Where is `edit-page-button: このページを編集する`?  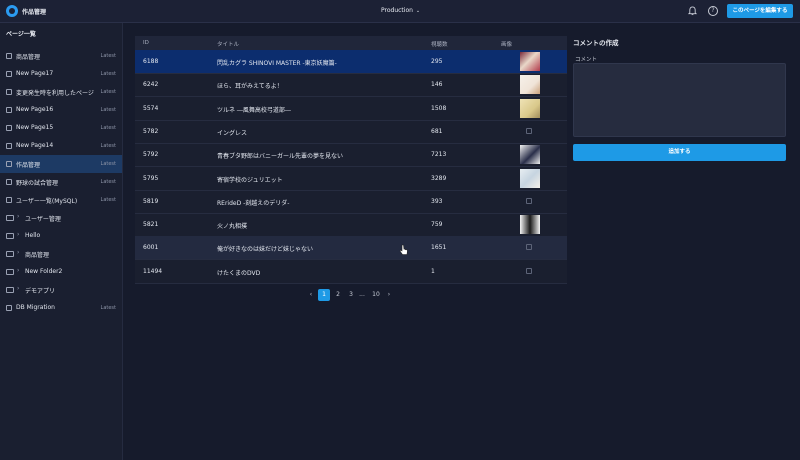
edit-page-button: このページを編集する is located at coordinates (760, 11).